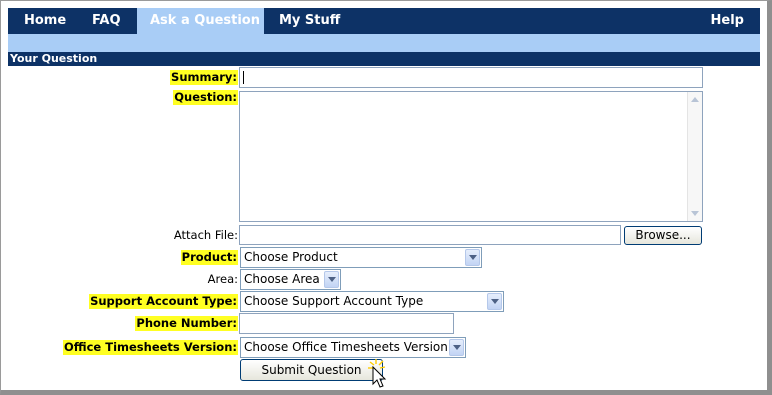 The width and height of the screenshot is (772, 395). What do you see at coordinates (186, 323) in the screenshot?
I see `phone-number-label: Phone Number:` at bounding box center [186, 323].